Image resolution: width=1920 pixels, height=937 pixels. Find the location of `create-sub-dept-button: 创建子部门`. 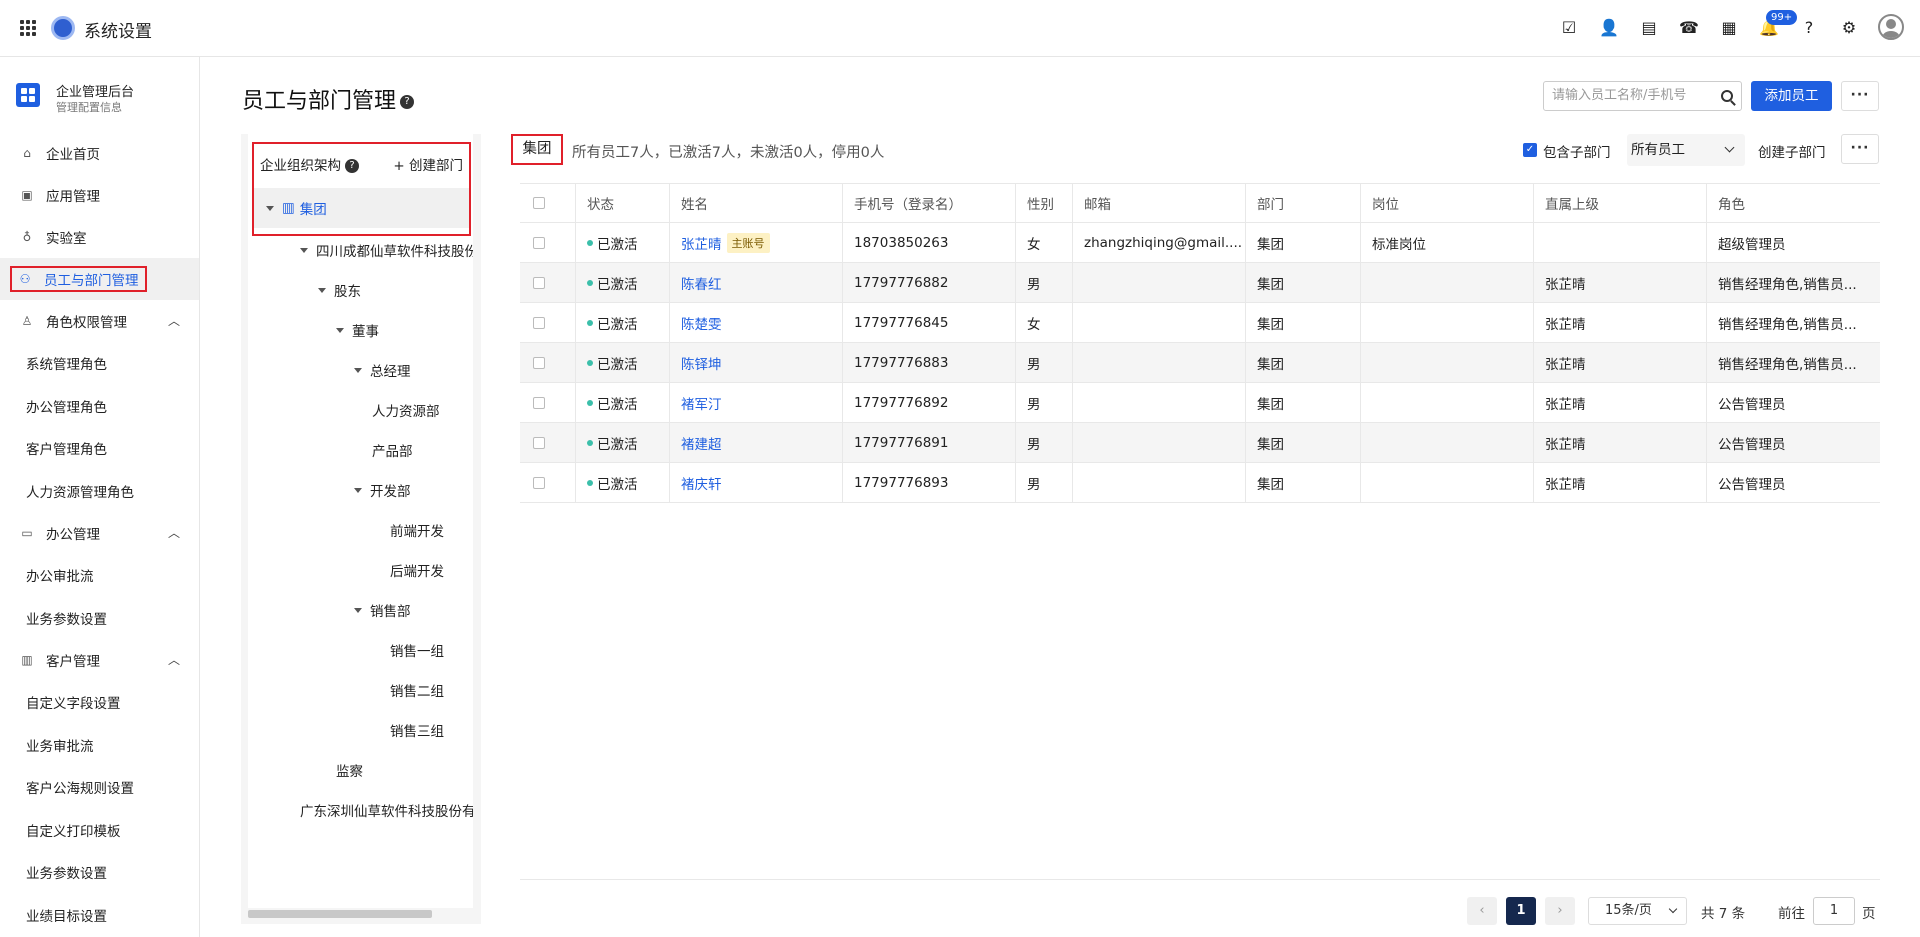

create-sub-dept-button: 创建子部门 is located at coordinates (1792, 151).